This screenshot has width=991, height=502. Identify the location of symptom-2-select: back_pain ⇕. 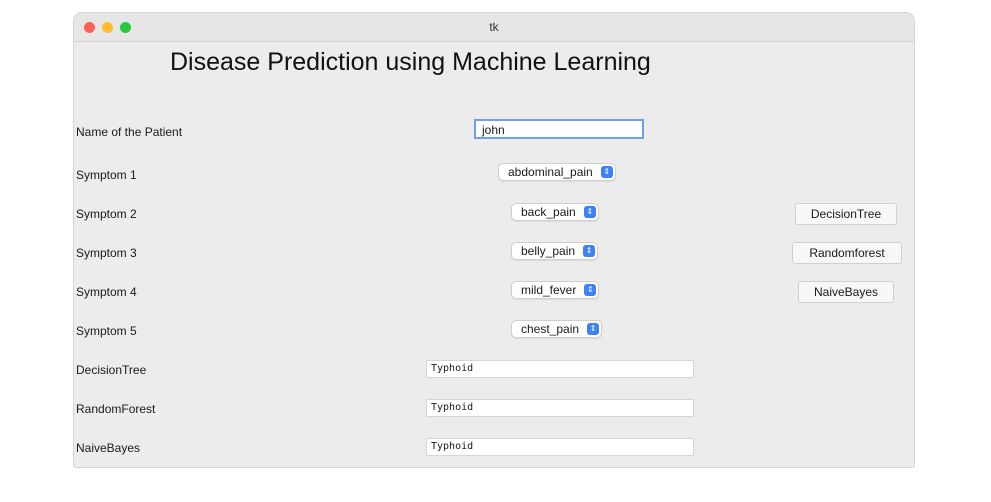
(555, 212).